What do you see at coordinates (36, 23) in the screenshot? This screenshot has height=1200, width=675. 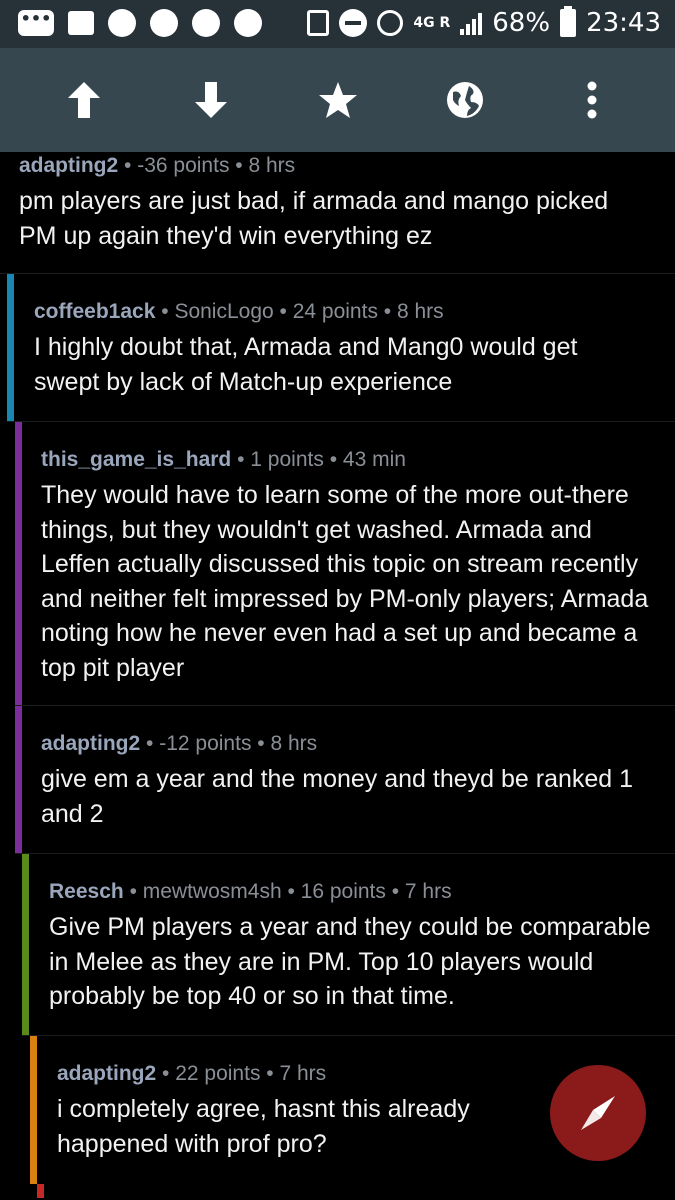 I see `chat-notification-icon: •••` at bounding box center [36, 23].